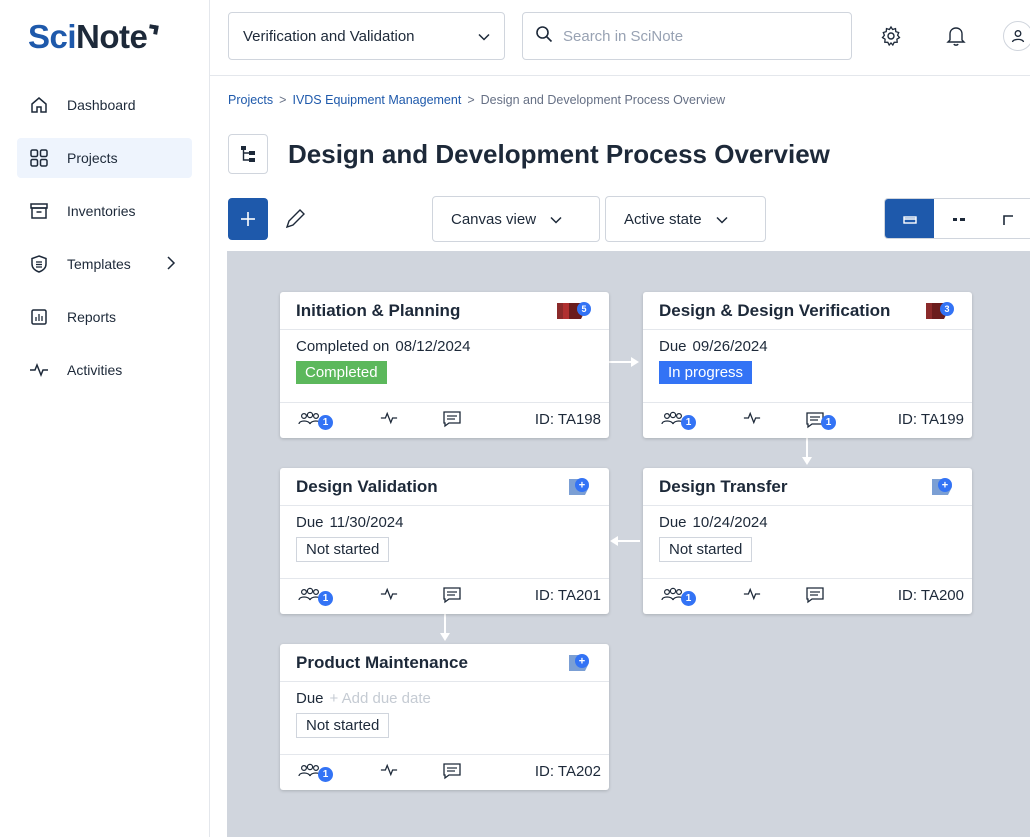 The image size is (1030, 837). Describe the element at coordinates (603, 100) in the screenshot. I see `breadcrumb-current: Design and Development Process Overview` at that location.